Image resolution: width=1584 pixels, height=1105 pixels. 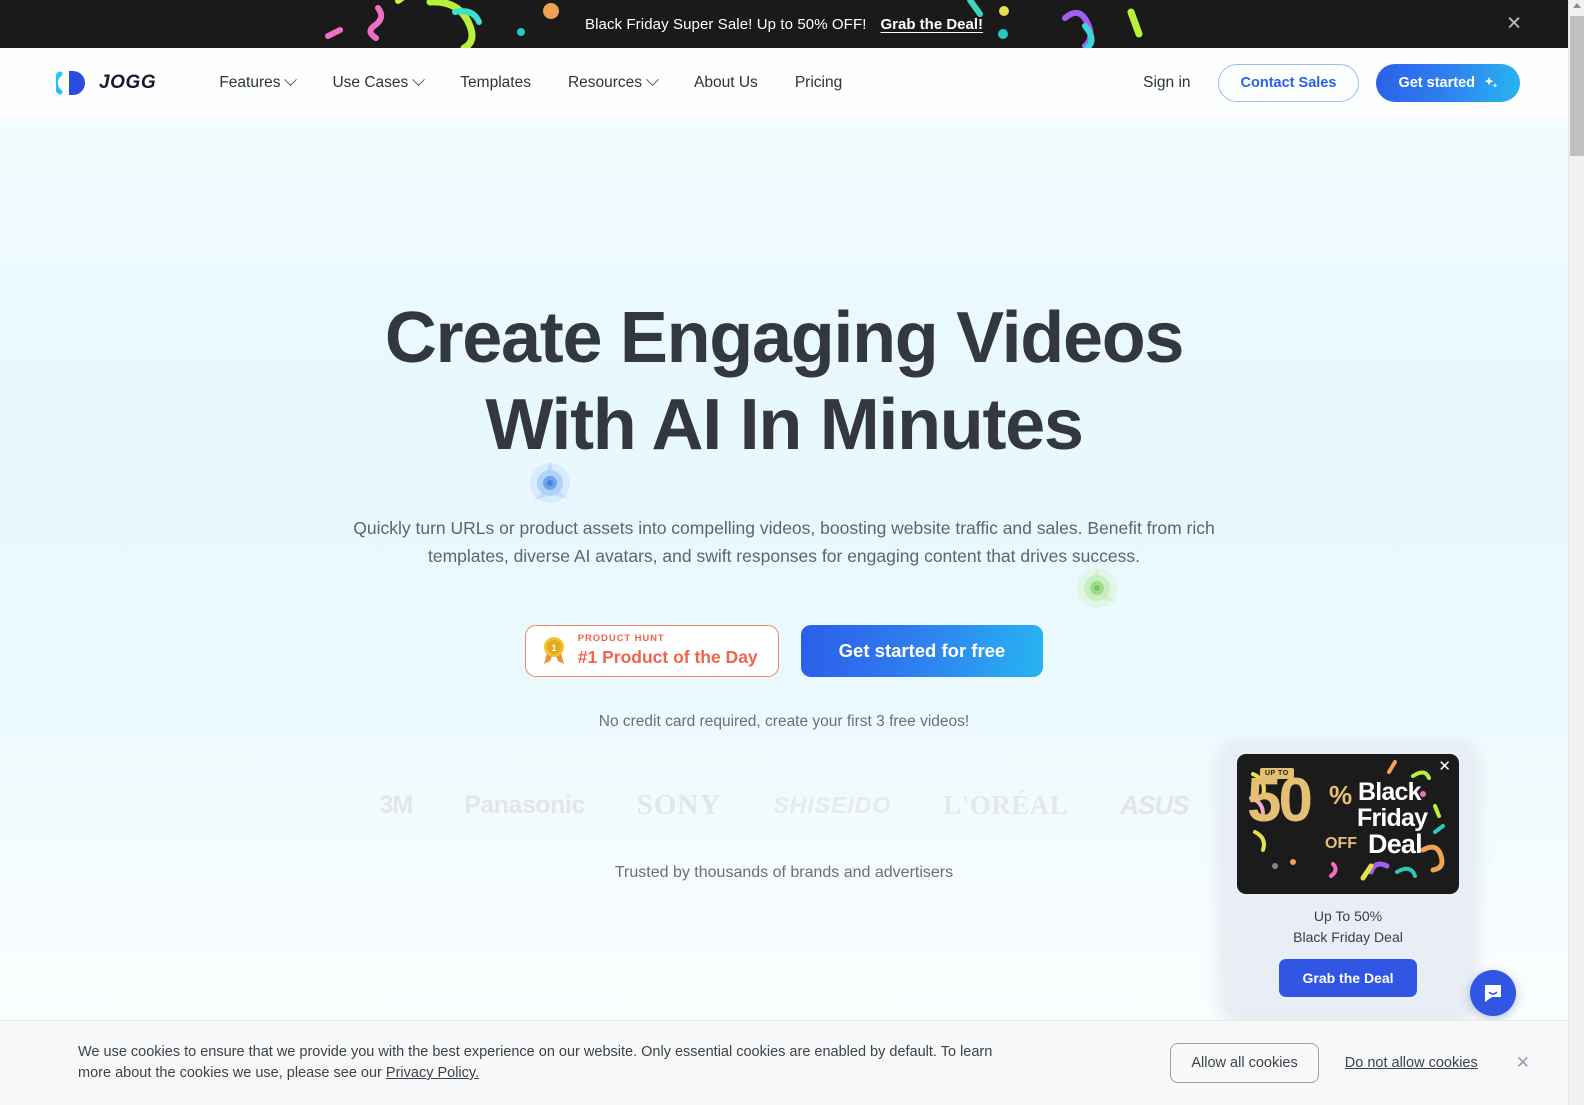 What do you see at coordinates (1577, 5) in the screenshot?
I see `scroll-up-arrow-icon` at bounding box center [1577, 5].